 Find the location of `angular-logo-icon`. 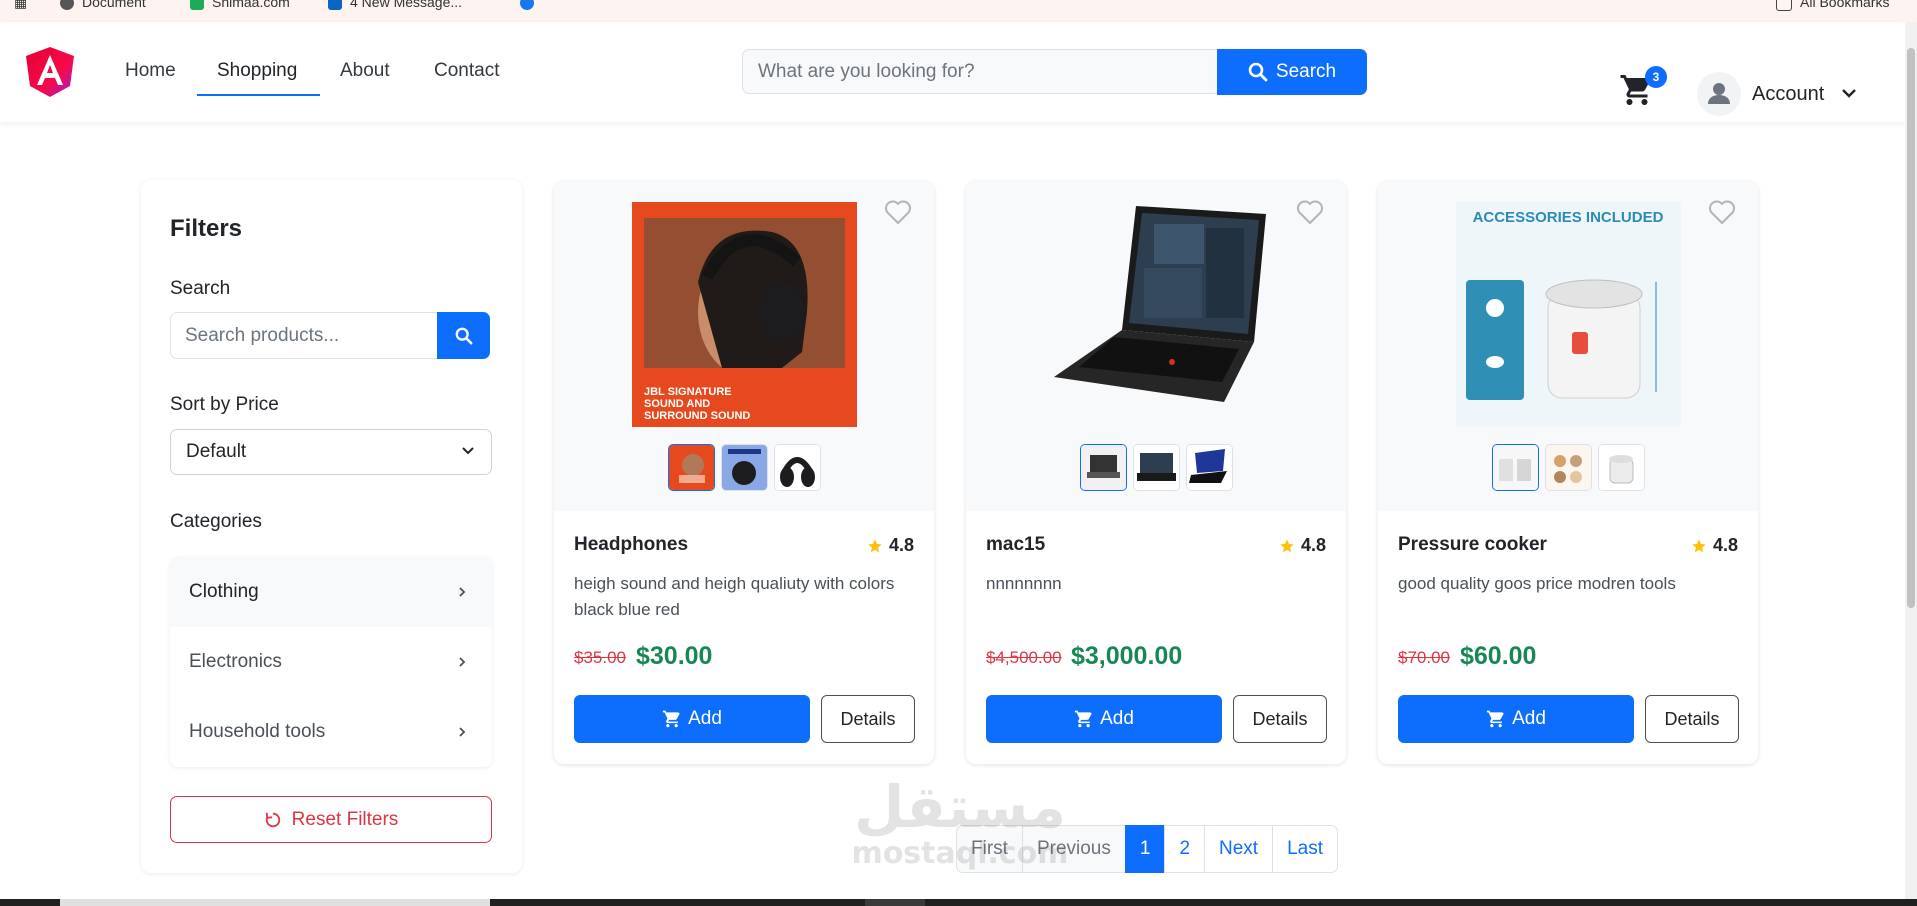

angular-logo-icon is located at coordinates (50, 72).